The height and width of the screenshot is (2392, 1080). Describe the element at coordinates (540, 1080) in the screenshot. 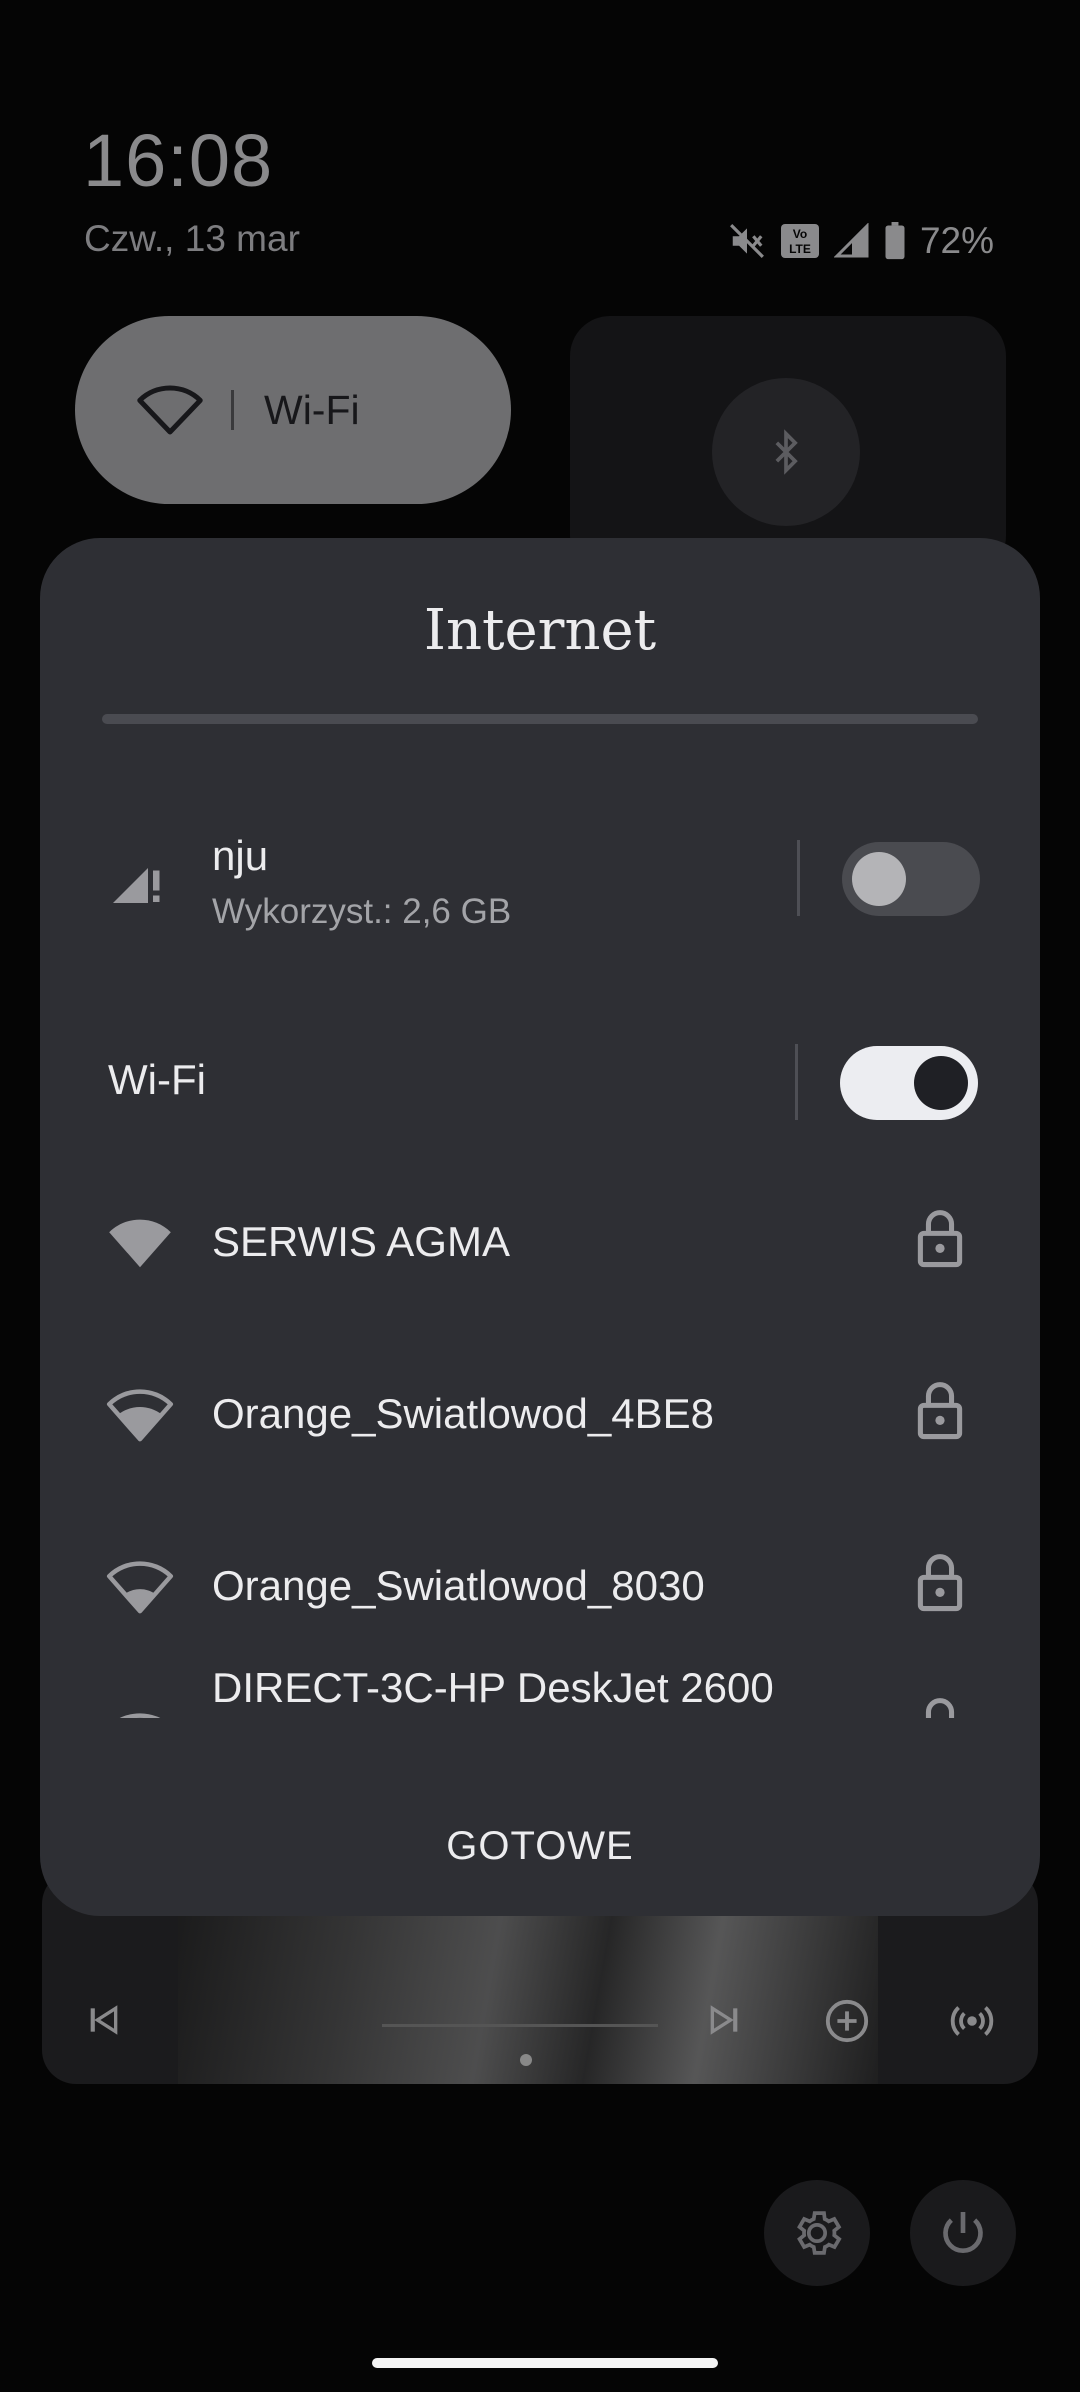

I see `wifi-row: Wi-Fi` at that location.